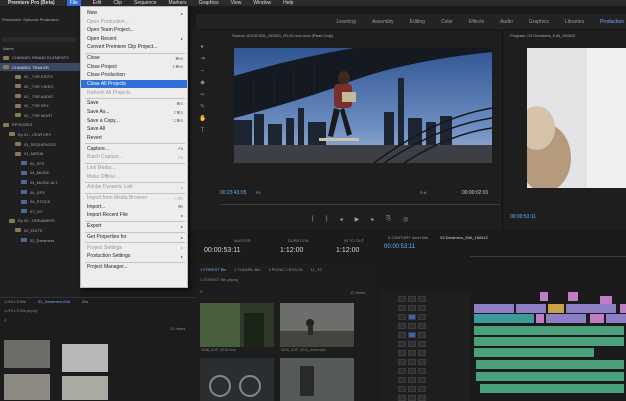  I want to click on insert-icon: ⎘, so click(388, 219).